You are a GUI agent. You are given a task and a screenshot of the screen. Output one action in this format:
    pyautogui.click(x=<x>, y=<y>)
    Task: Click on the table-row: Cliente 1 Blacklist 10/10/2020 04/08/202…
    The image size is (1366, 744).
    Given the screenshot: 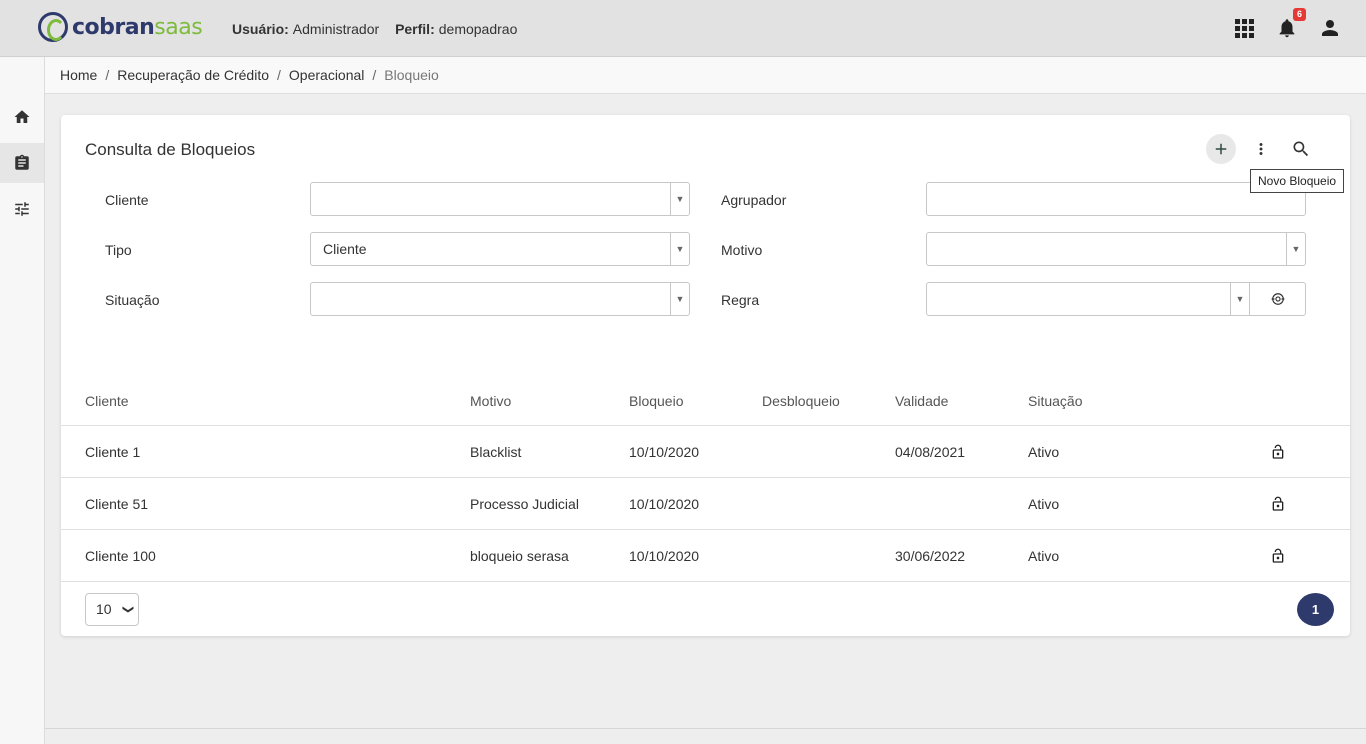 What is the action you would take?
    pyautogui.click(x=705, y=452)
    